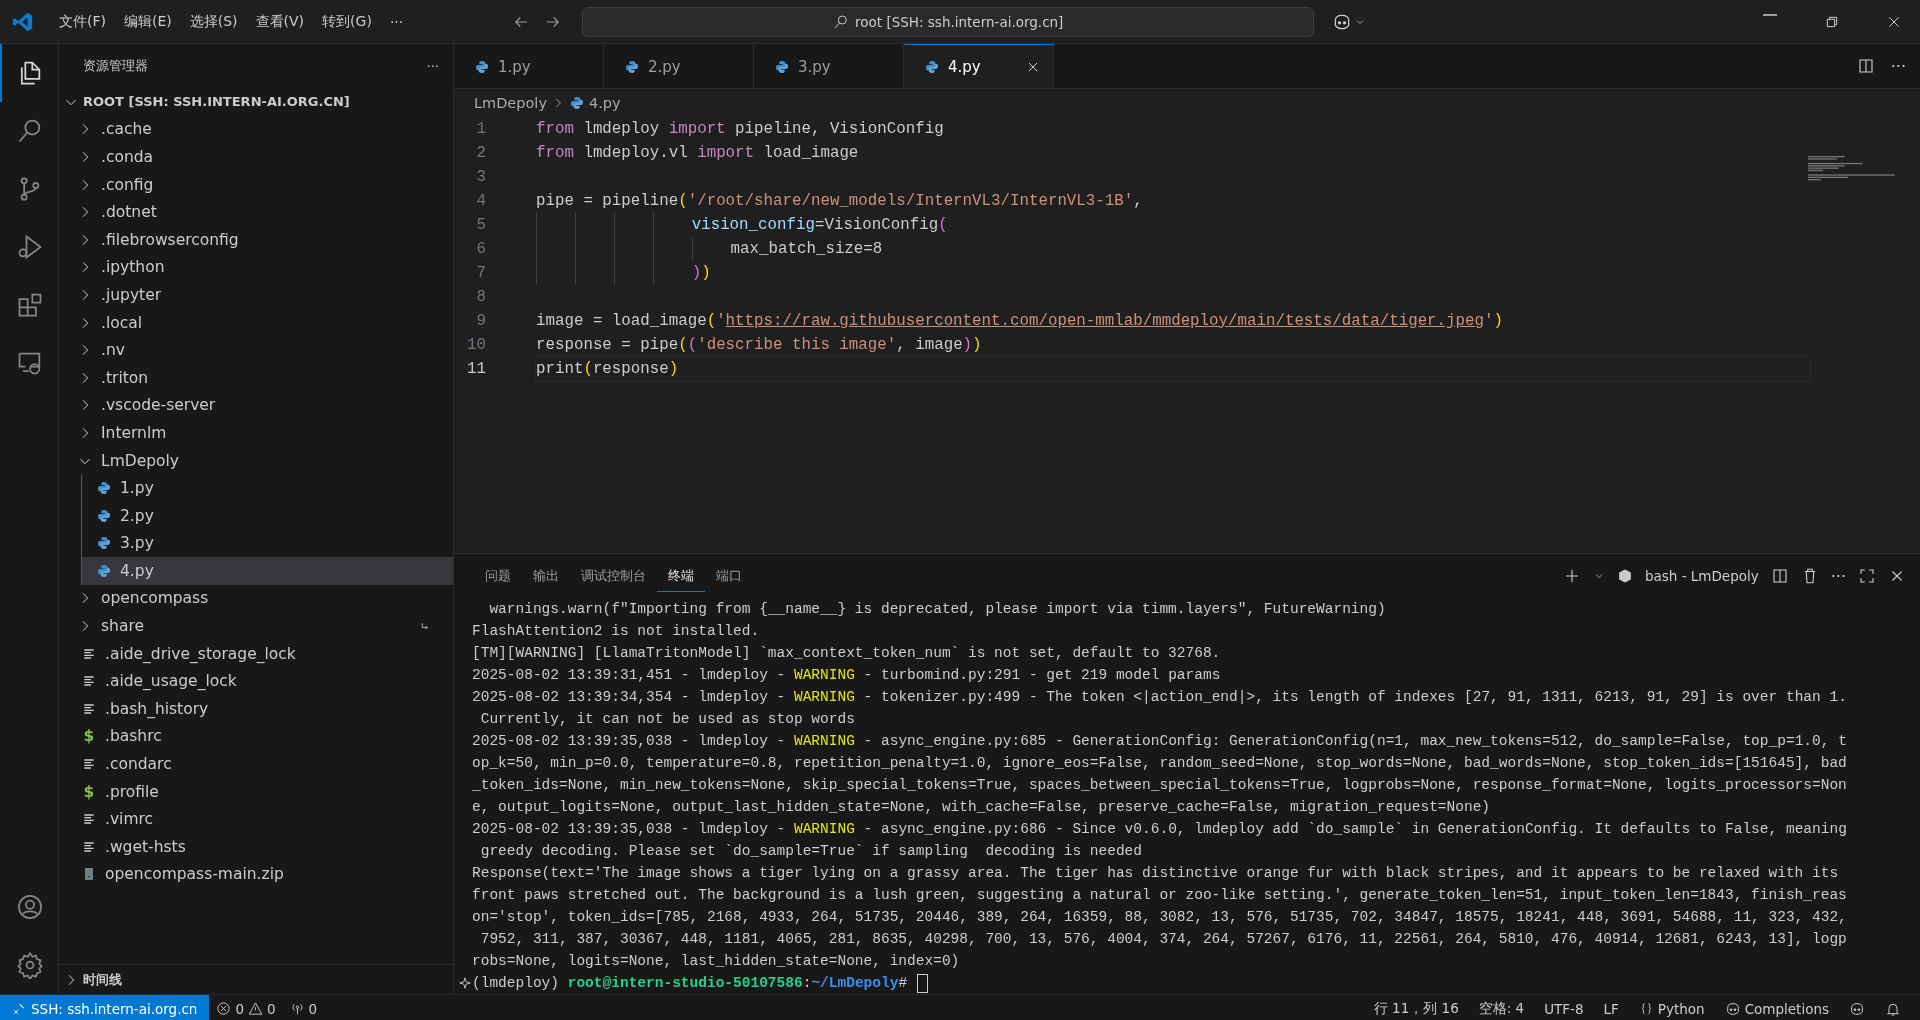 The image size is (1920, 1020). I want to click on tree-item: 1.py, so click(267, 488).